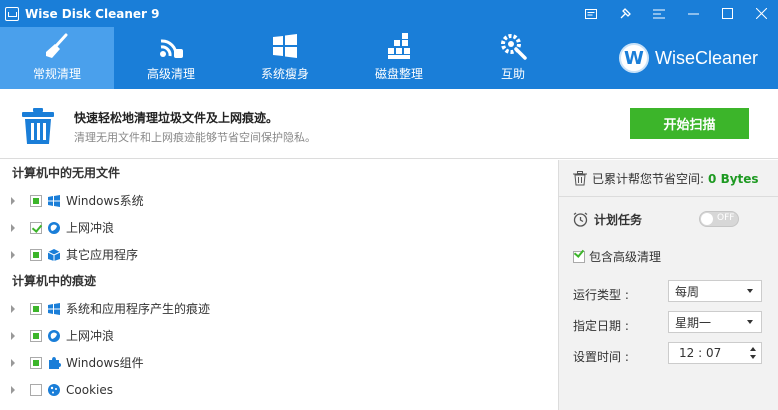  I want to click on brand-name: WiseCleaner, so click(706, 57).